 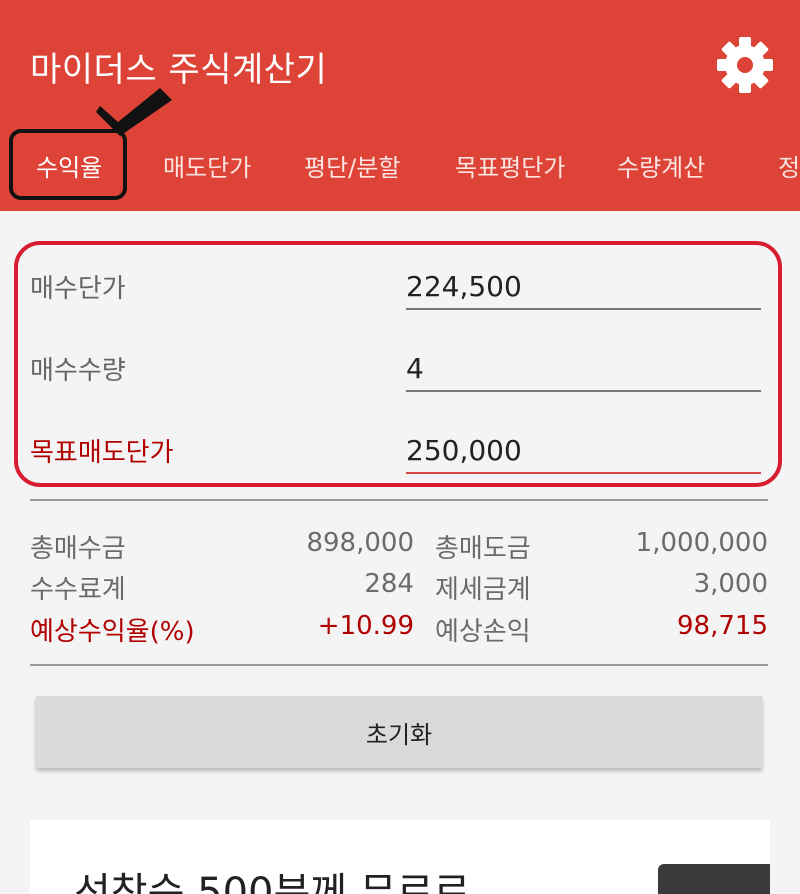 I want to click on total-buy-value: 898,000, so click(x=360, y=543).